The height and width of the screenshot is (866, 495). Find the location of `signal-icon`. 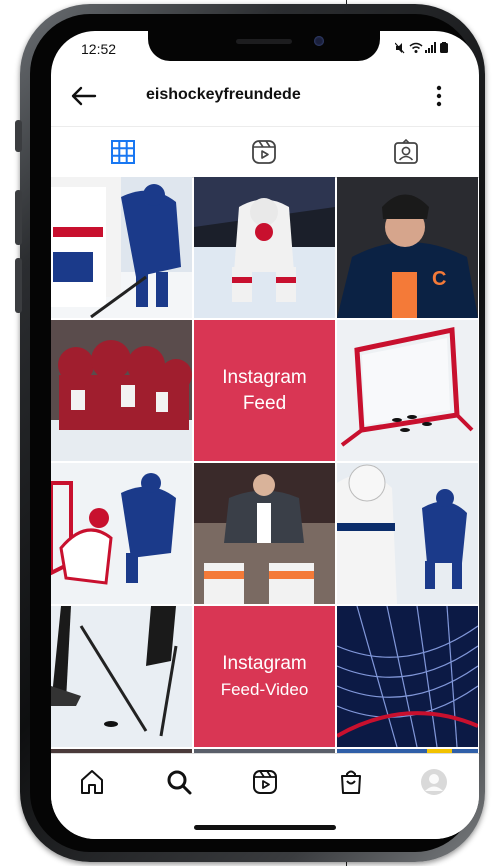

signal-icon is located at coordinates (430, 47).